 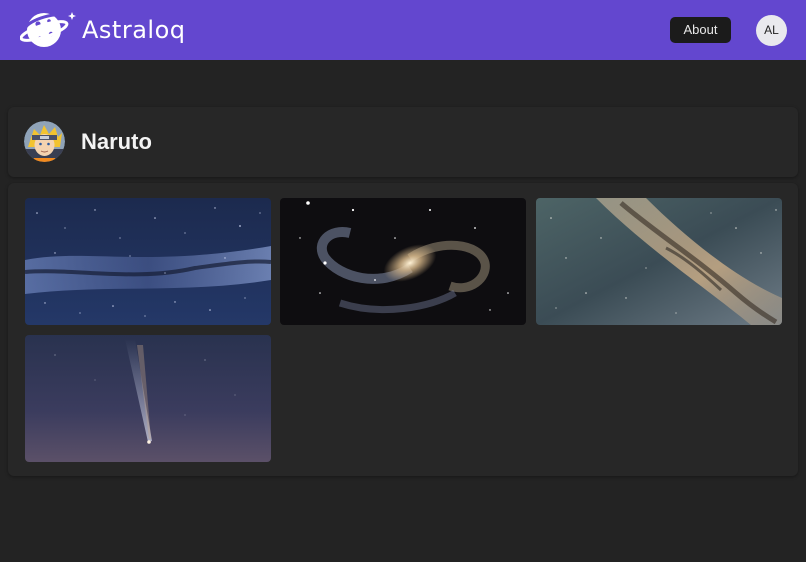 What do you see at coordinates (116, 141) in the screenshot?
I see `profile-name: Naruto` at bounding box center [116, 141].